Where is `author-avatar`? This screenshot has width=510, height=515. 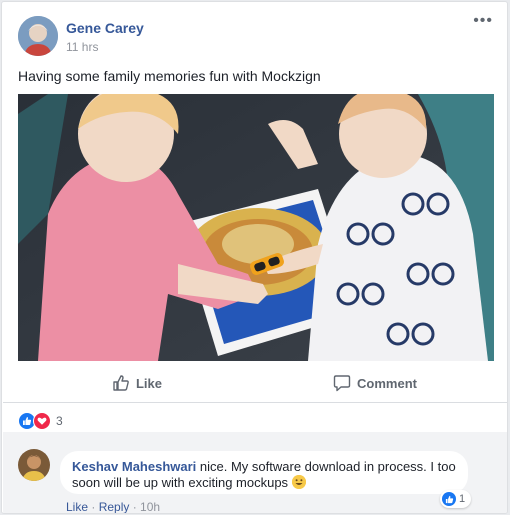
author-avatar is located at coordinates (38, 36).